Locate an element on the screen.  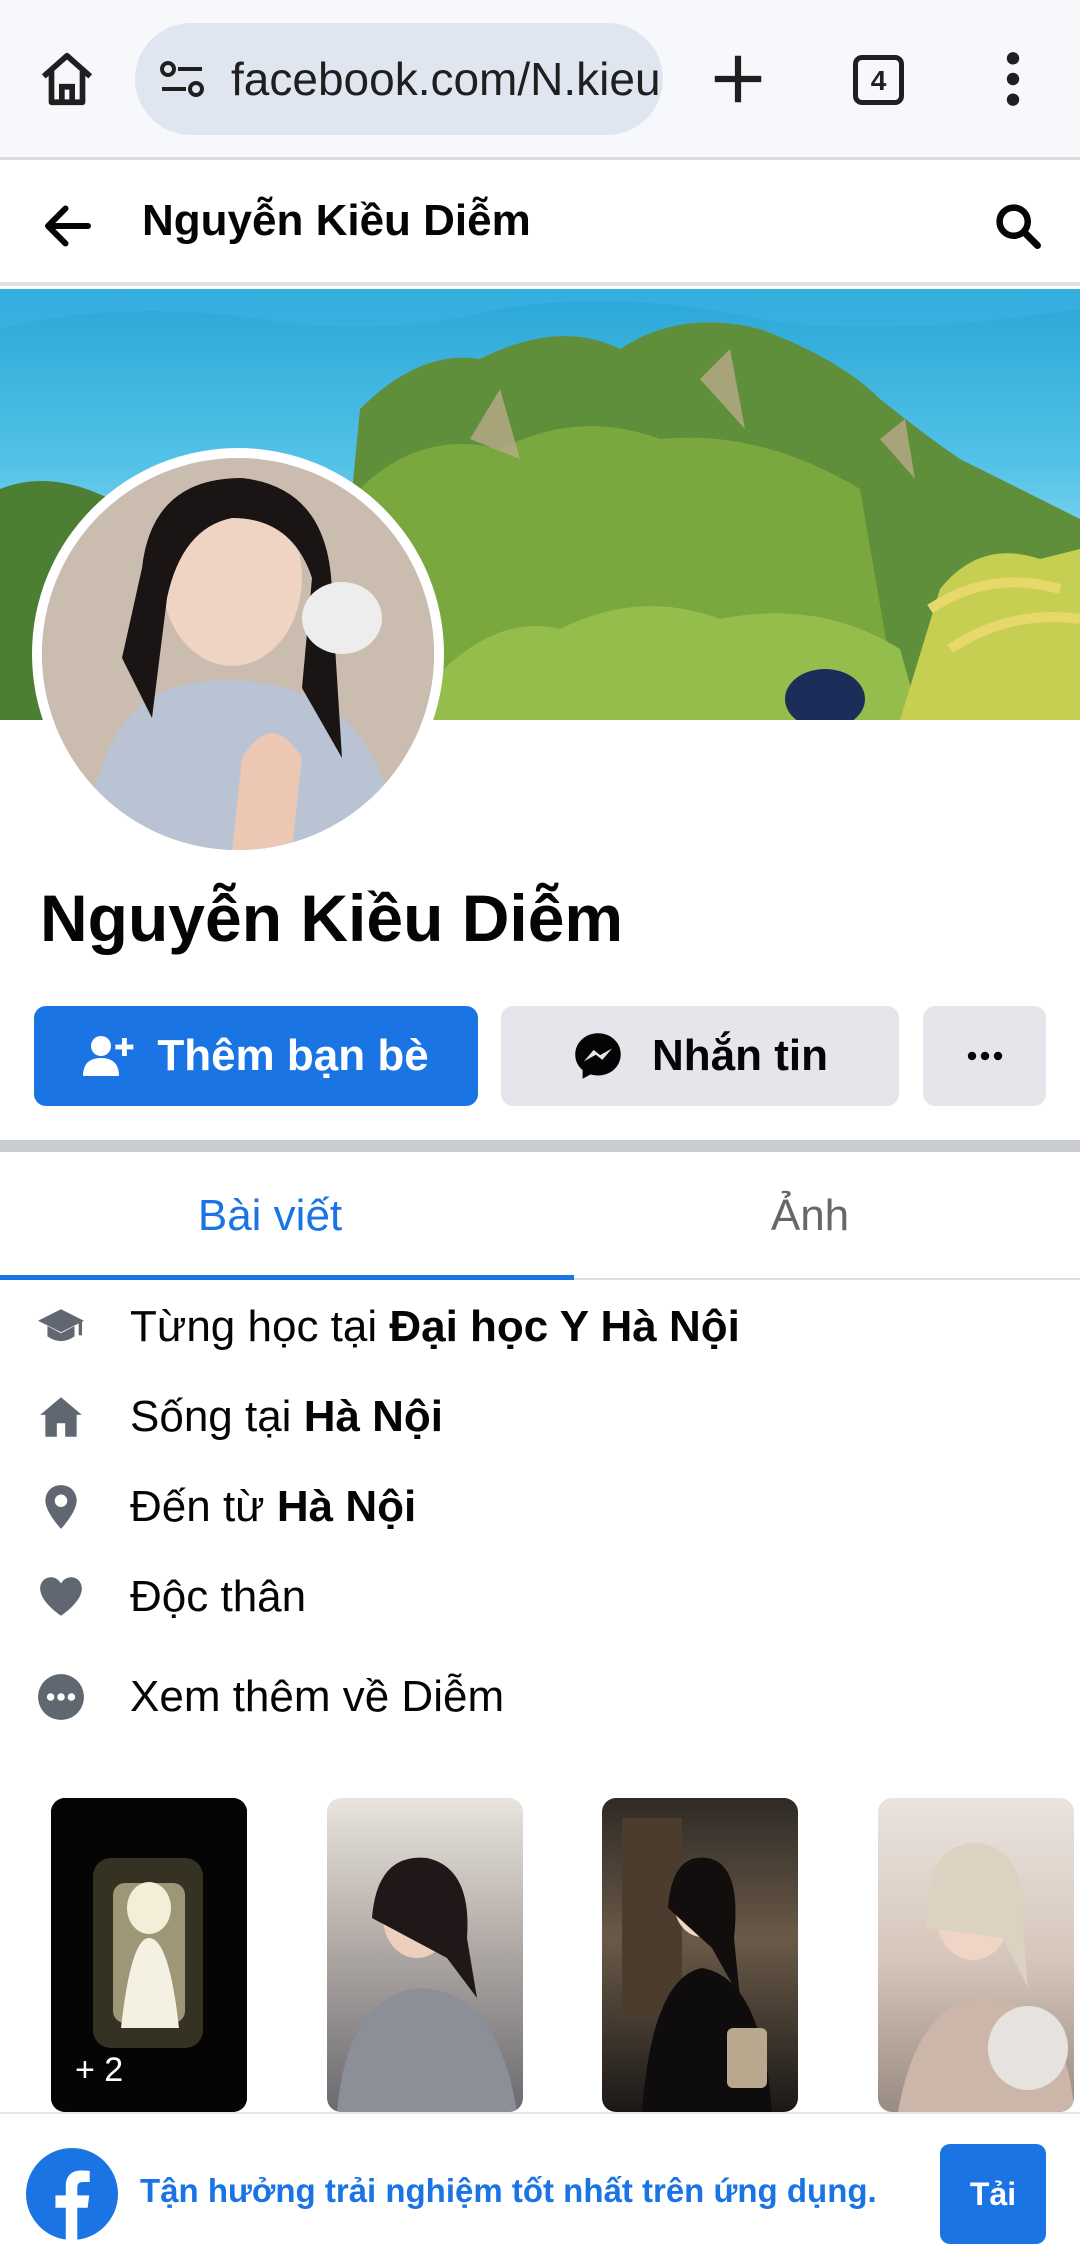
avatar-image is located at coordinates (238, 654).